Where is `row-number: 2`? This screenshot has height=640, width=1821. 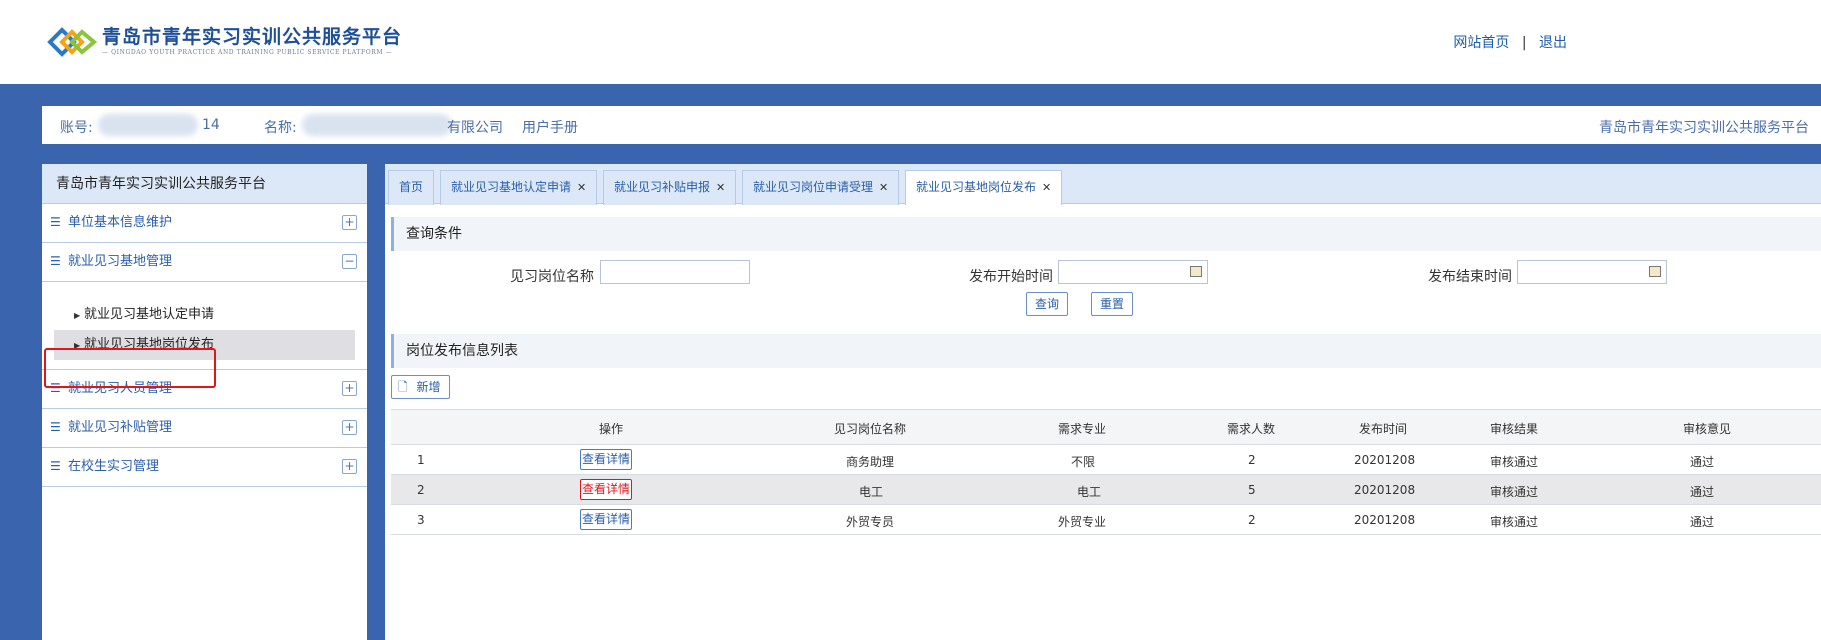
row-number: 2 is located at coordinates (421, 490).